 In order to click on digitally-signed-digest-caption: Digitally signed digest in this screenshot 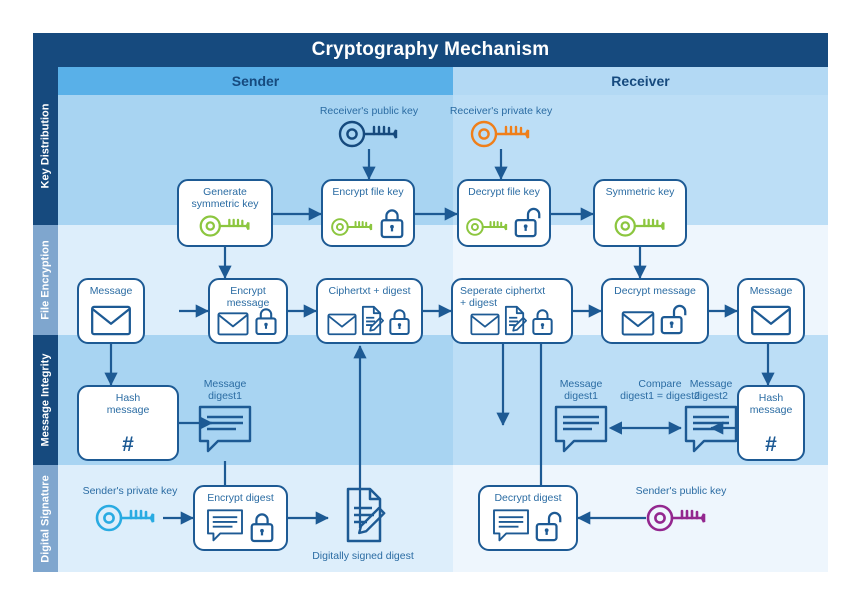, I will do `click(363, 556)`.